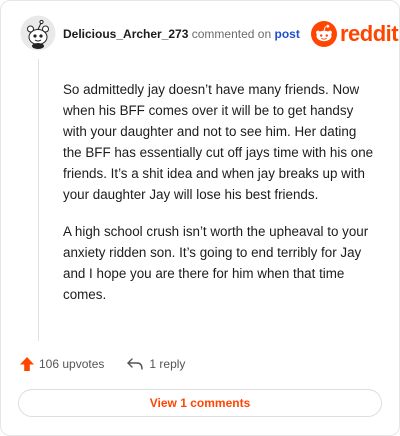 The width and height of the screenshot is (400, 436). What do you see at coordinates (38, 200) in the screenshot?
I see `thread-line` at bounding box center [38, 200].